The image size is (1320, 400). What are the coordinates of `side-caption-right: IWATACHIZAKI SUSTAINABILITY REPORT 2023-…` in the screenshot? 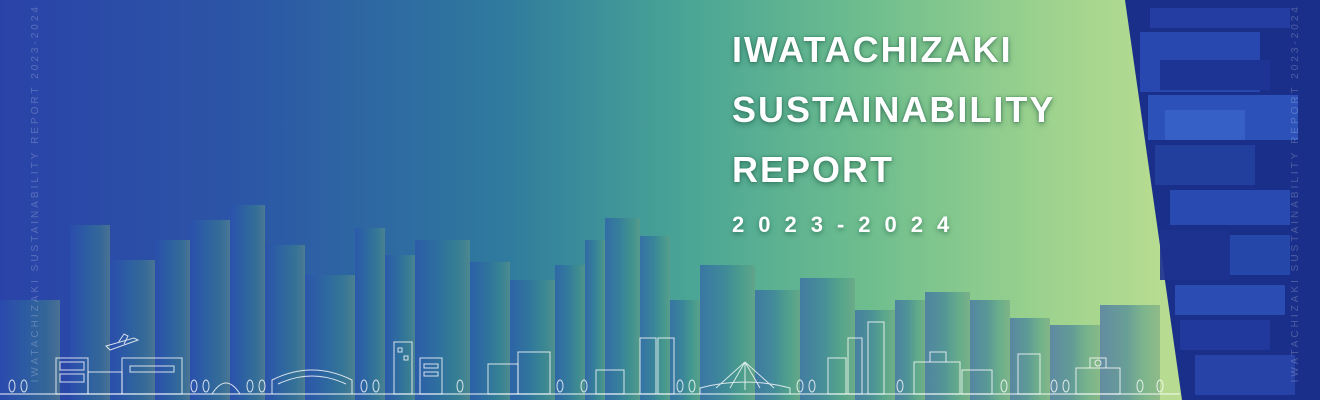 It's located at (1295, 192).